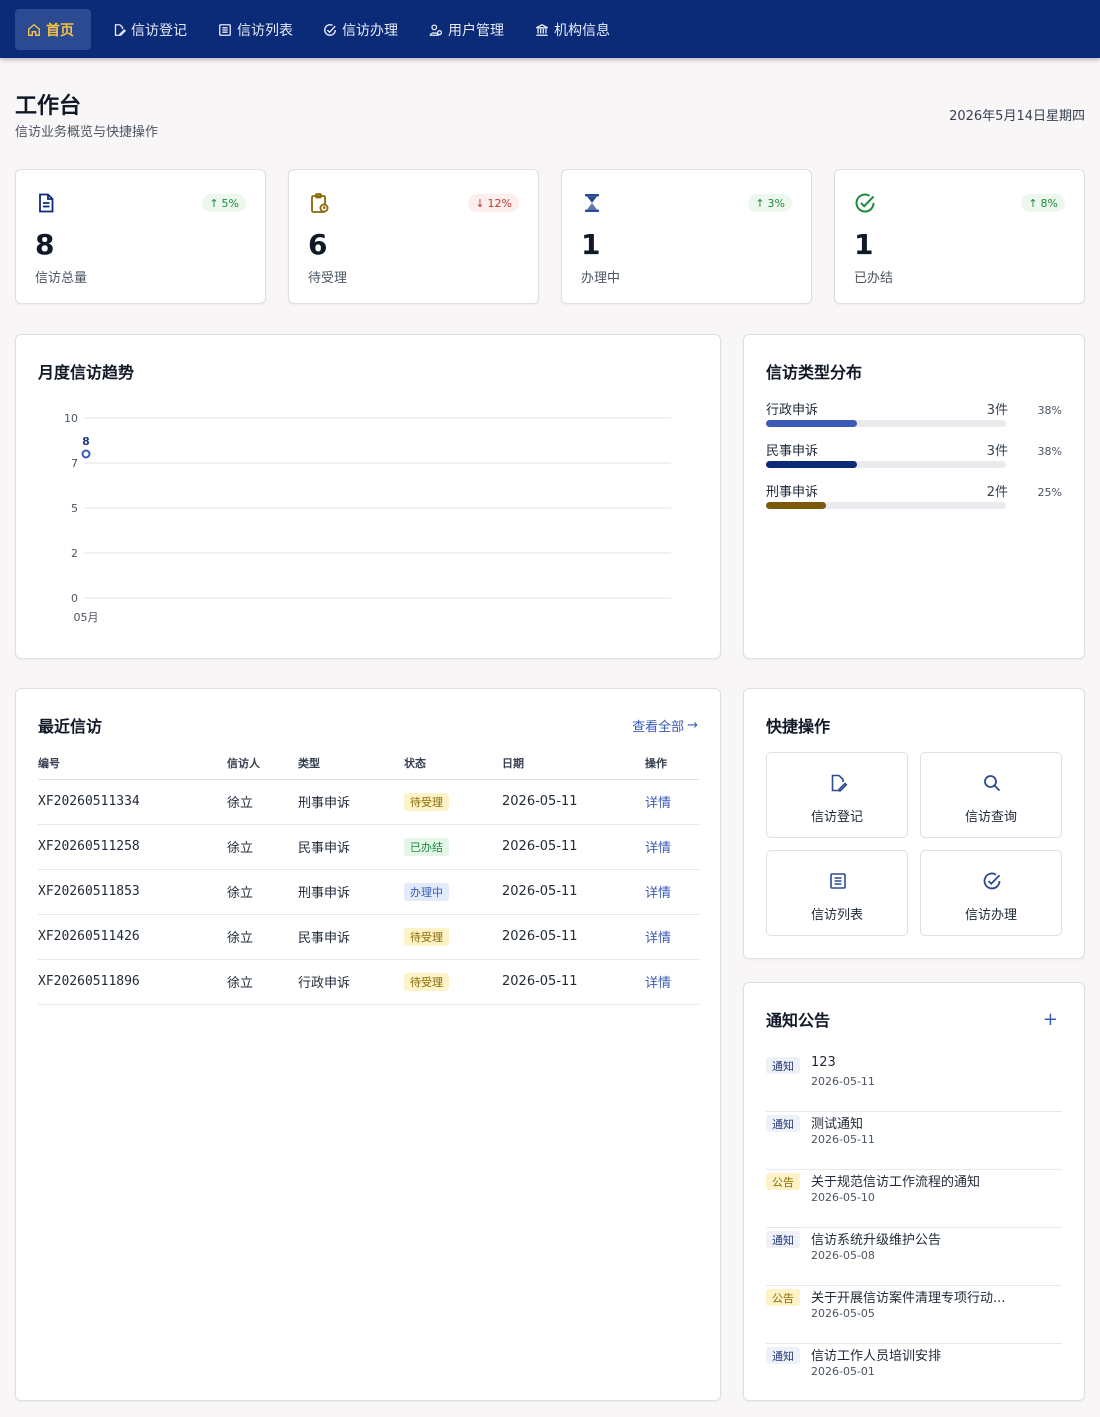 The height and width of the screenshot is (1417, 1100). What do you see at coordinates (499, 203) in the screenshot?
I see `trend-value: 12%` at bounding box center [499, 203].